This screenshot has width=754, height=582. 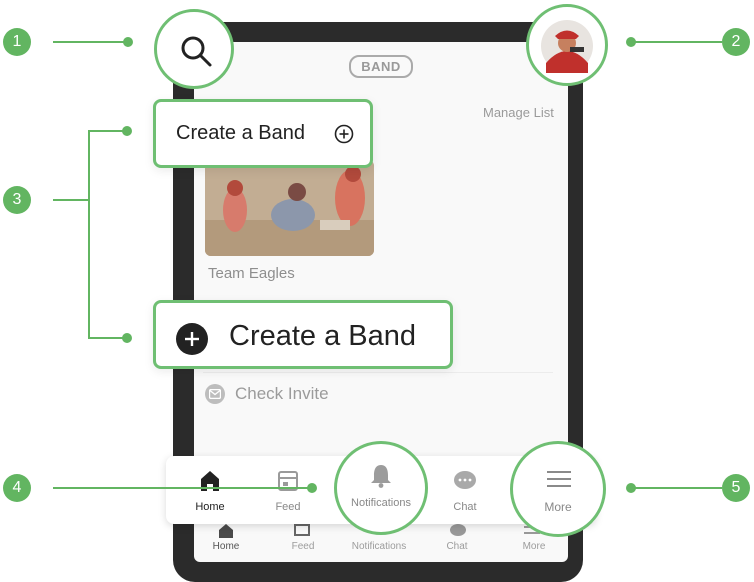 What do you see at coordinates (518, 112) in the screenshot?
I see `manage-list-link: Manage List` at bounding box center [518, 112].